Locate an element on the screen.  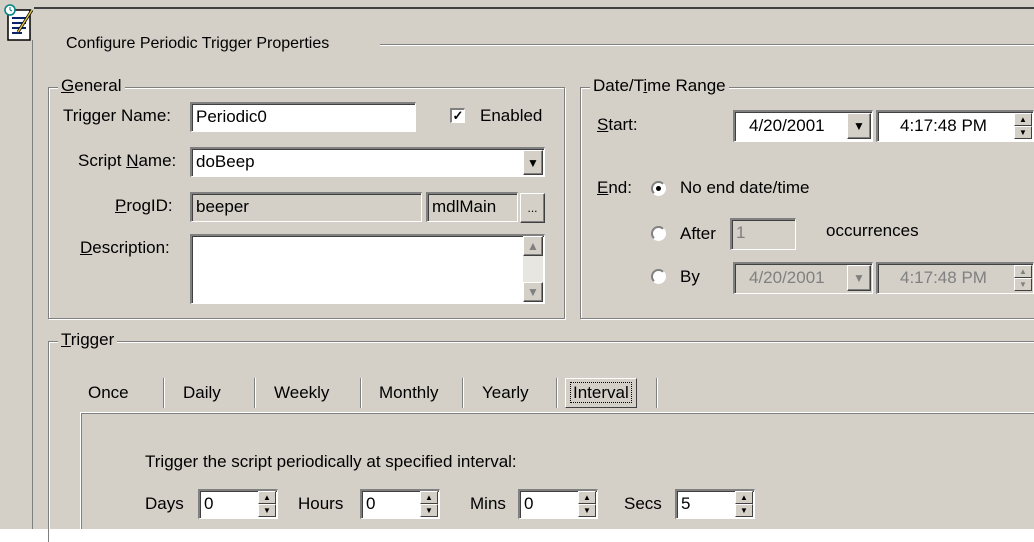
by-label: By is located at coordinates (690, 276).